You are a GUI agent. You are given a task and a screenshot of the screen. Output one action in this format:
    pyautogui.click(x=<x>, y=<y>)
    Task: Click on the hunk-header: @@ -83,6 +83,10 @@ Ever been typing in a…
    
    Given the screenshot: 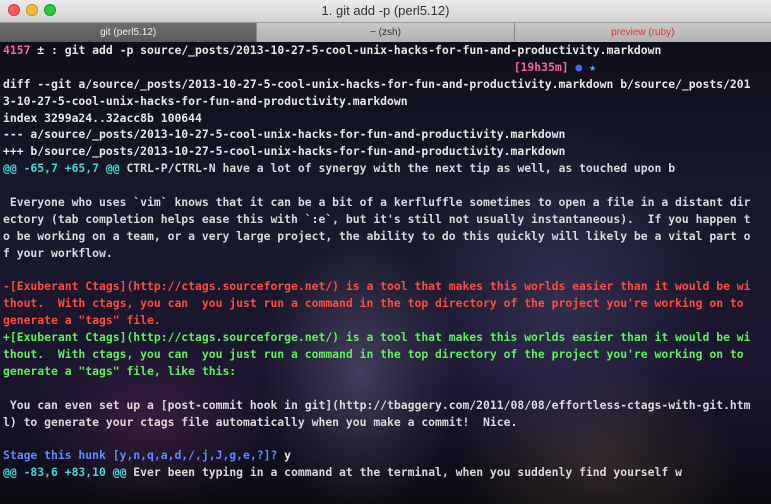 What is the action you would take?
    pyautogui.click(x=385, y=472)
    